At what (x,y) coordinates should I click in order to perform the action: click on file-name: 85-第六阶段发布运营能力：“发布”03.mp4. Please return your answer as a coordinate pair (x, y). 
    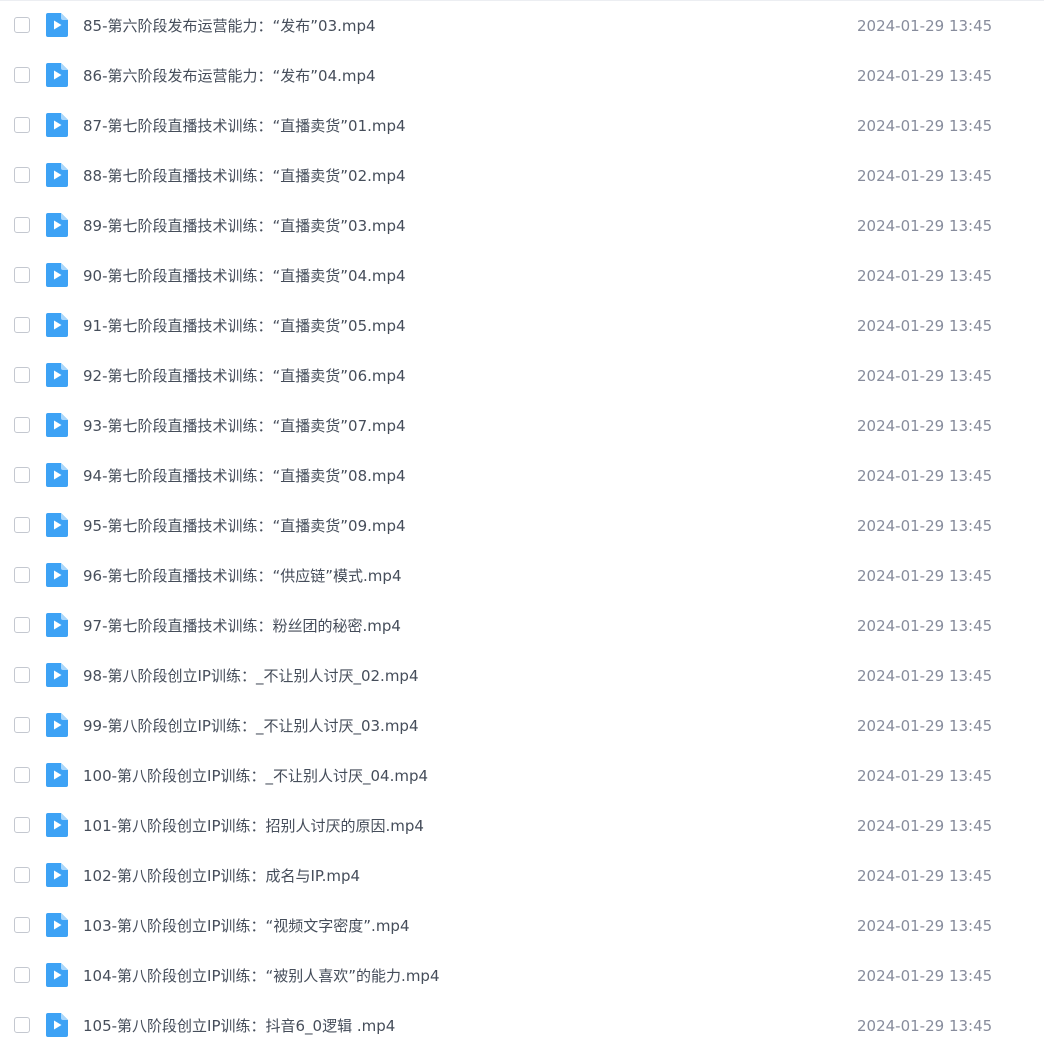
    Looking at the image, I should click on (229, 26).